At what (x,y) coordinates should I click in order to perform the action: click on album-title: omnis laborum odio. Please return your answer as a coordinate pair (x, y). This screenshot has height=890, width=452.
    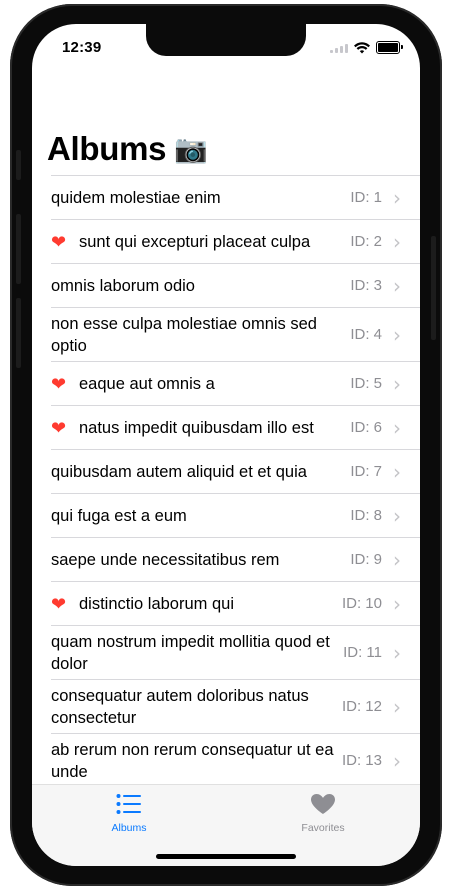
    Looking at the image, I should click on (123, 285).